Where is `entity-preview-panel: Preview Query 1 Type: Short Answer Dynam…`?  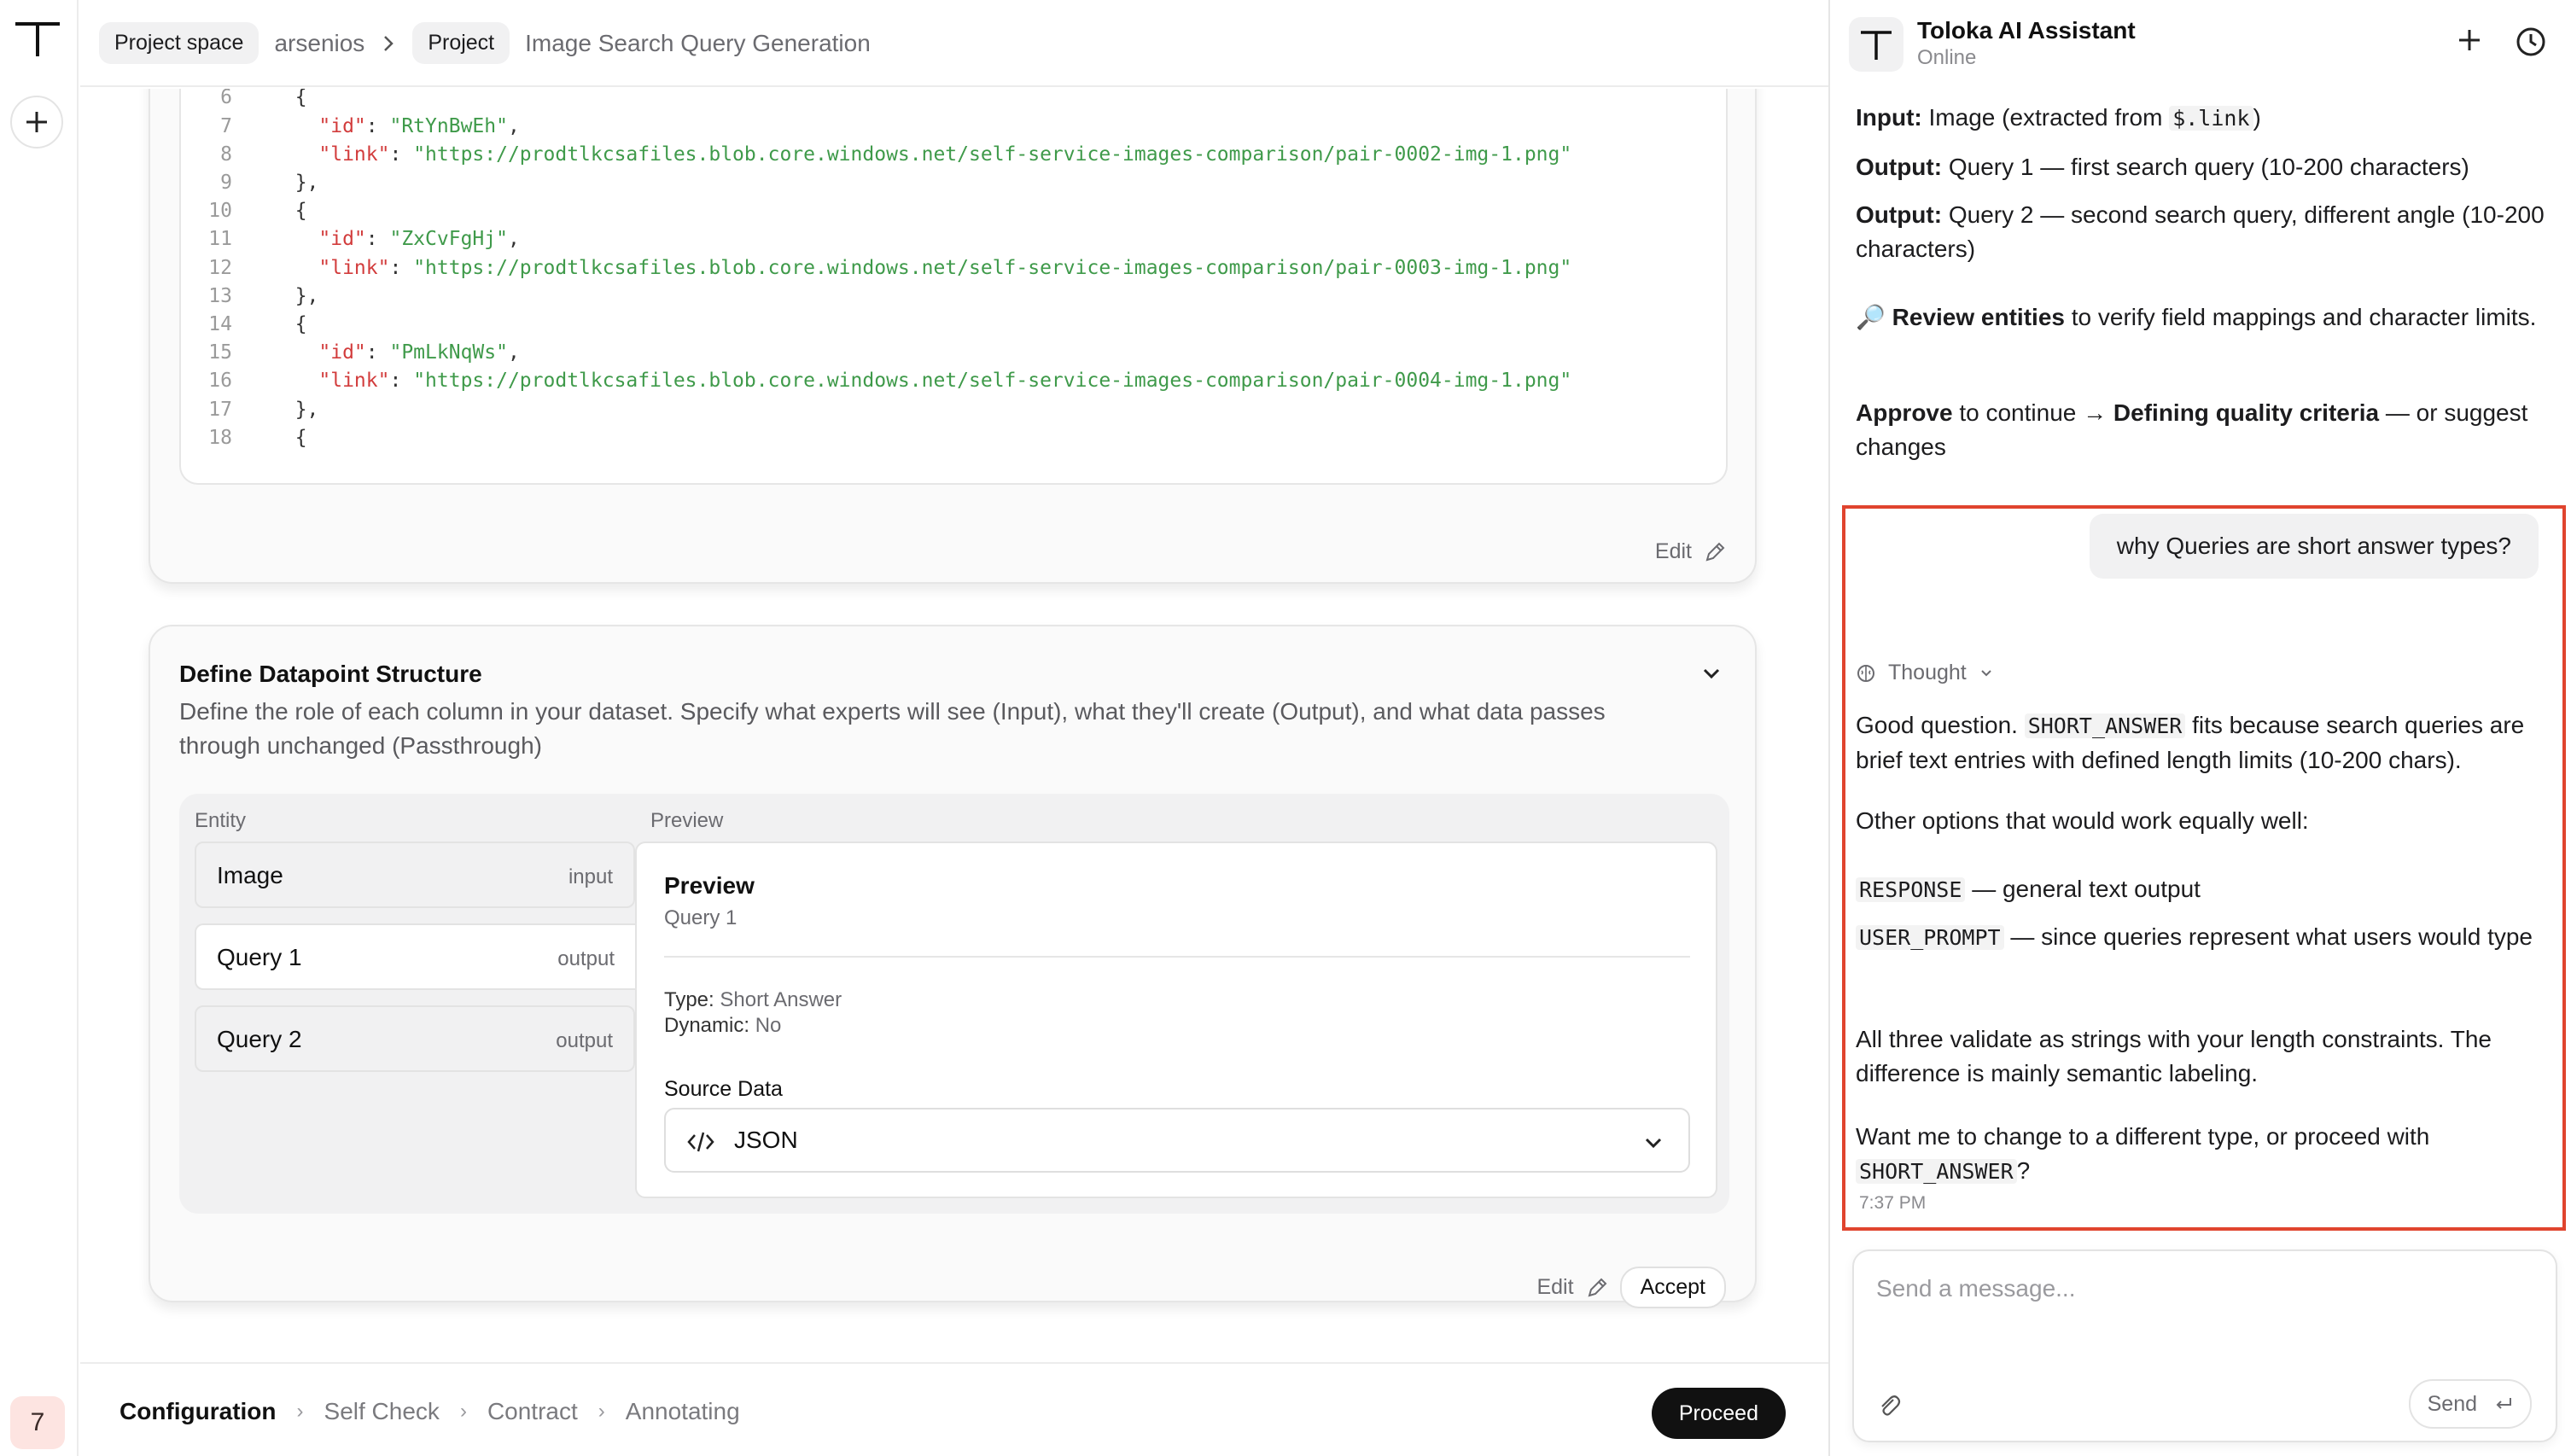 entity-preview-panel: Preview Query 1 Type: Short Answer Dynam… is located at coordinates (1176, 1020).